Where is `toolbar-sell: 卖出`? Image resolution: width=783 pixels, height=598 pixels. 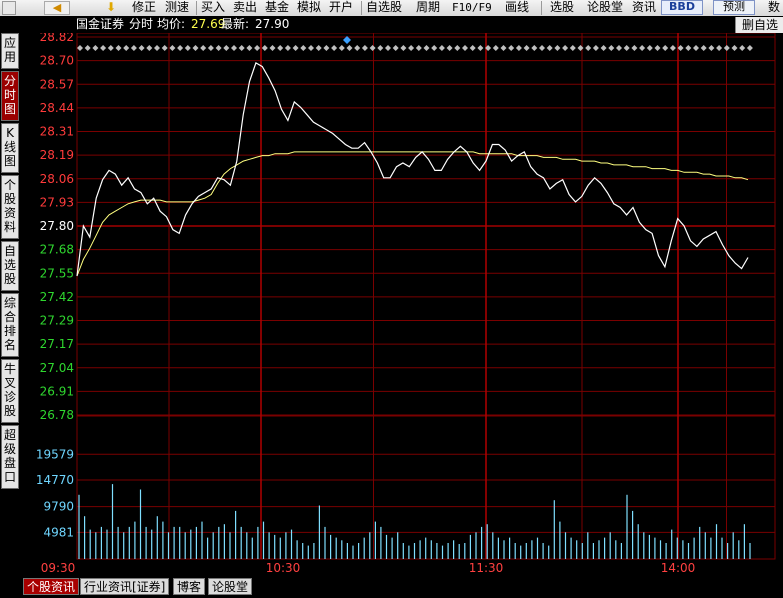
toolbar-sell: 卖出 is located at coordinates (245, 8).